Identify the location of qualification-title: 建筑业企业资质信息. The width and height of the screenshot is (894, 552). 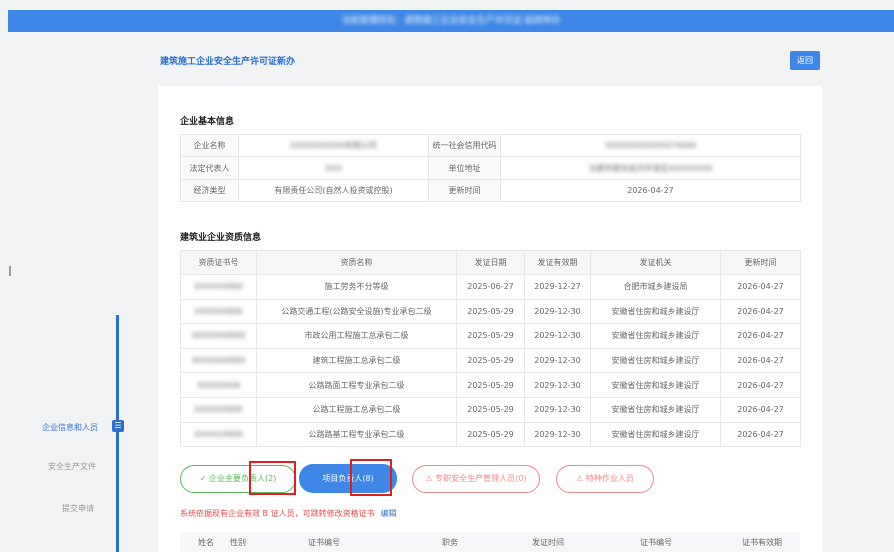
(221, 238).